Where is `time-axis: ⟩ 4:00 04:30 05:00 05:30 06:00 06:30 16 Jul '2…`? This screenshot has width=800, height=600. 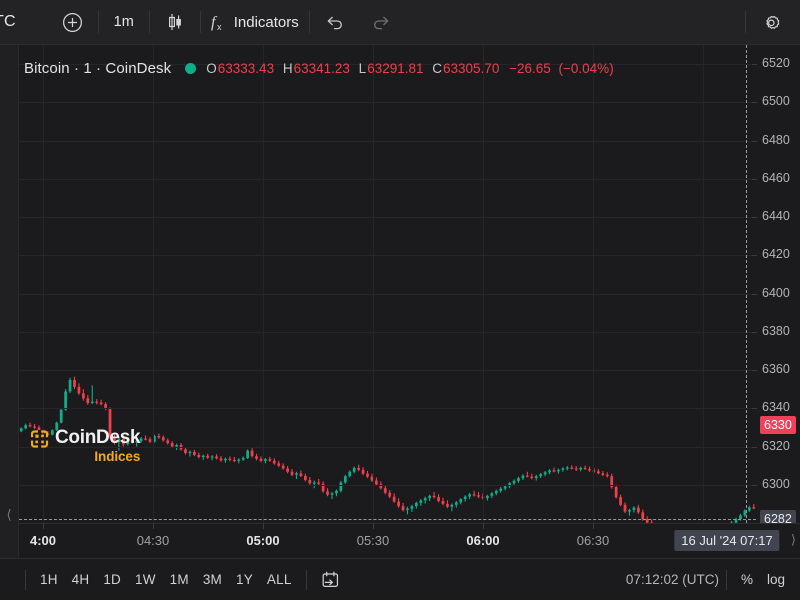 time-axis: ⟩ 4:00 04:30 05:00 05:30 06:00 06:30 16 Jul '2… is located at coordinates (409, 541).